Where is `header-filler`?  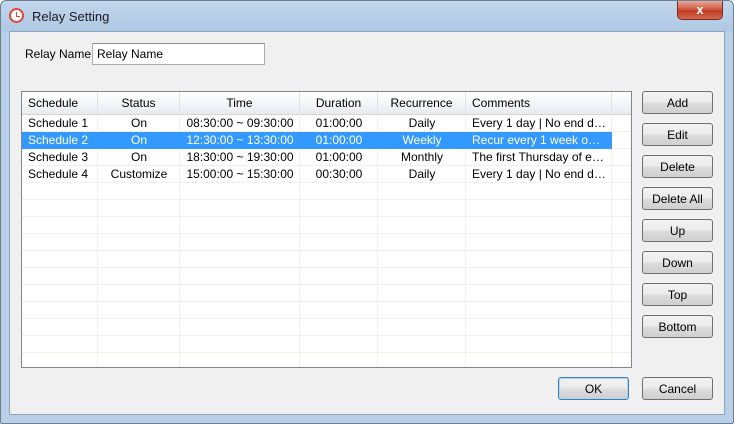
header-filler is located at coordinates (621, 103).